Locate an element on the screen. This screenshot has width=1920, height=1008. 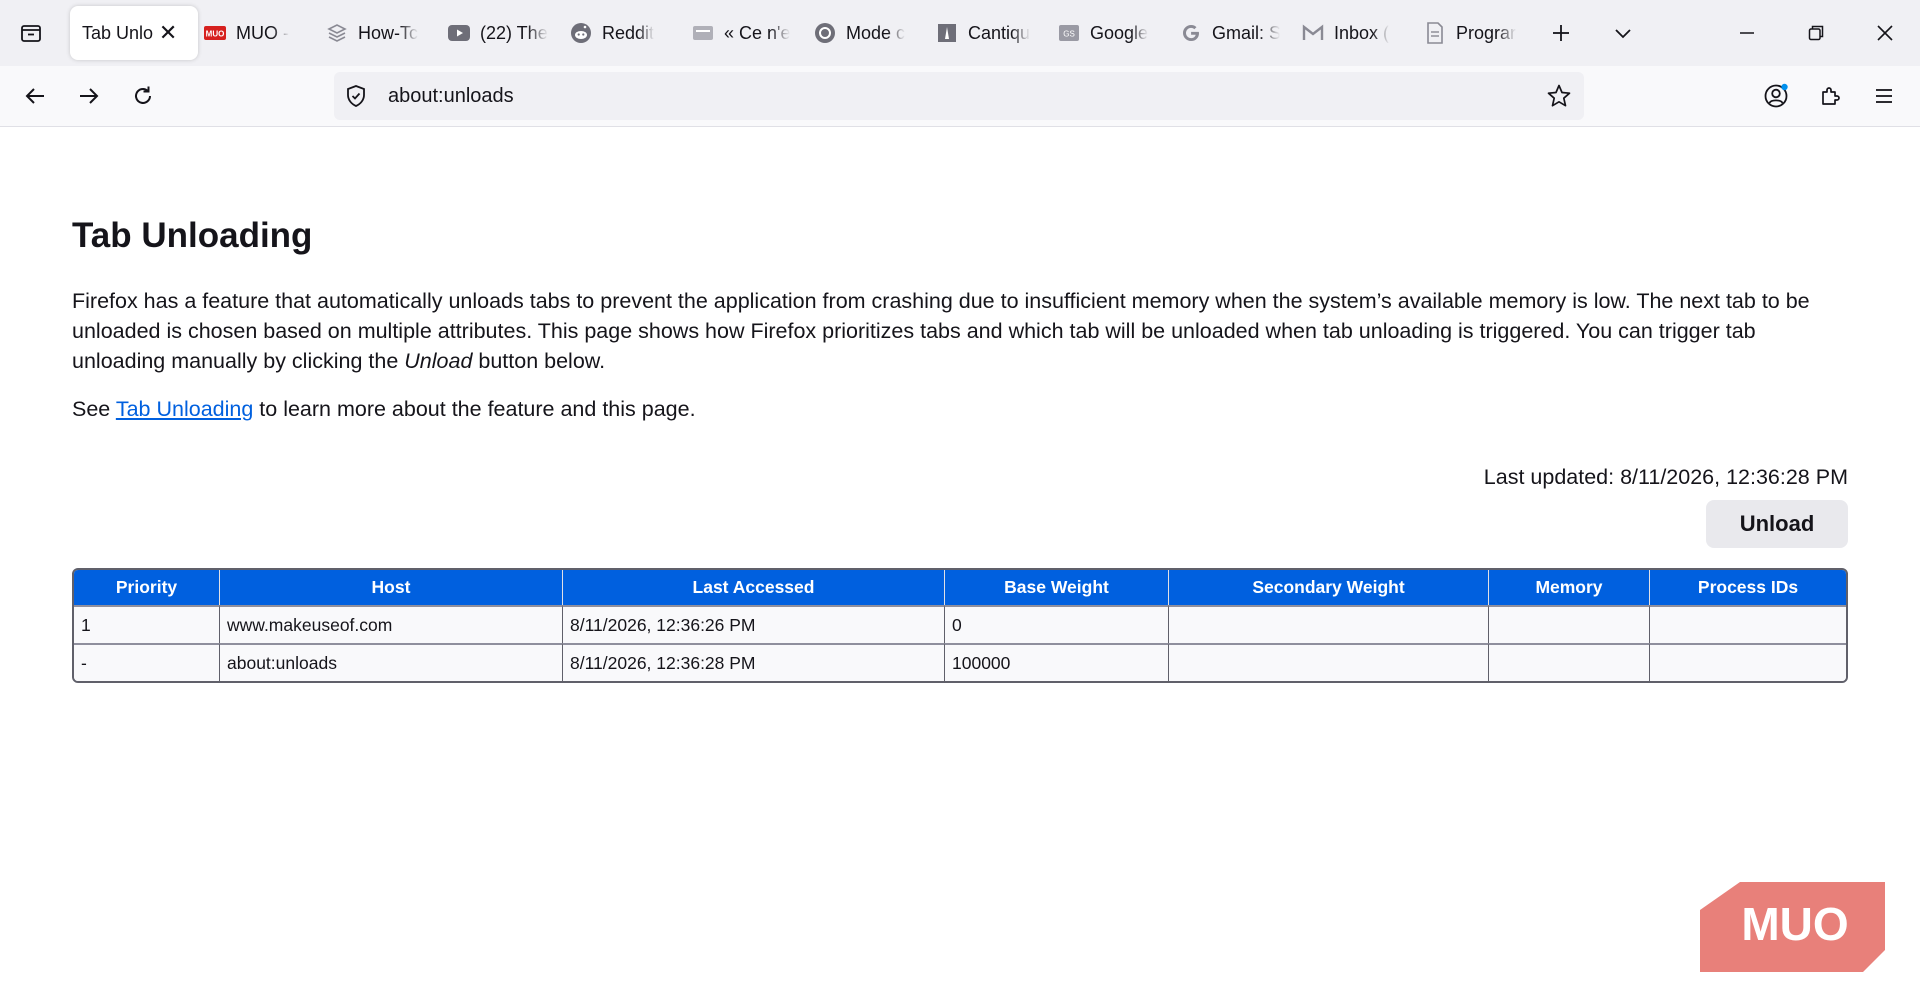
tab-title: Cantiqu is located at coordinates (999, 32).